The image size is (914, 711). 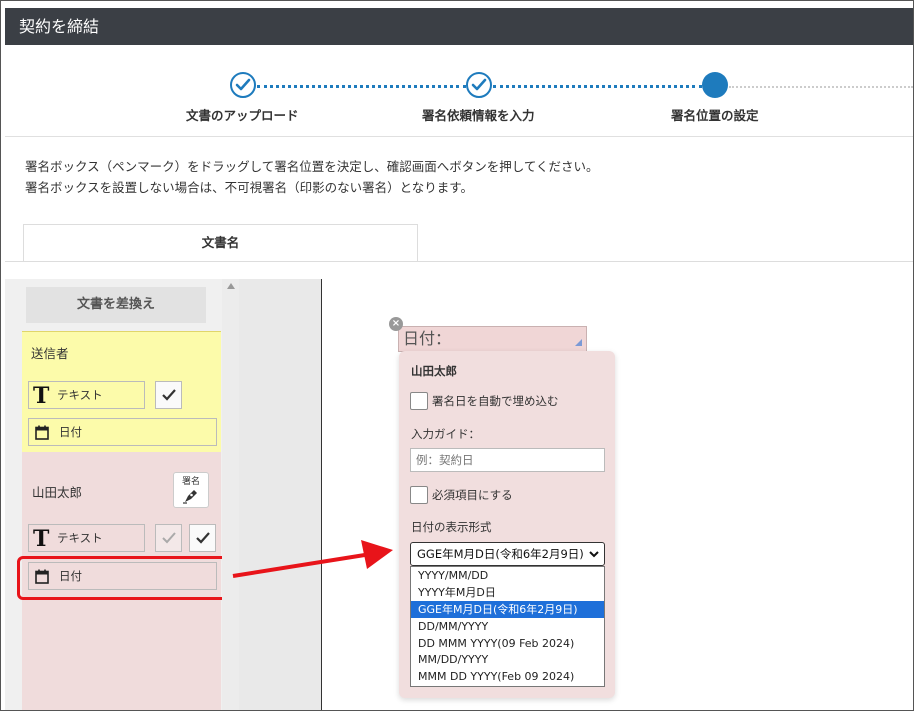 I want to click on popup-user-name: 山田太郎, so click(x=434, y=371).